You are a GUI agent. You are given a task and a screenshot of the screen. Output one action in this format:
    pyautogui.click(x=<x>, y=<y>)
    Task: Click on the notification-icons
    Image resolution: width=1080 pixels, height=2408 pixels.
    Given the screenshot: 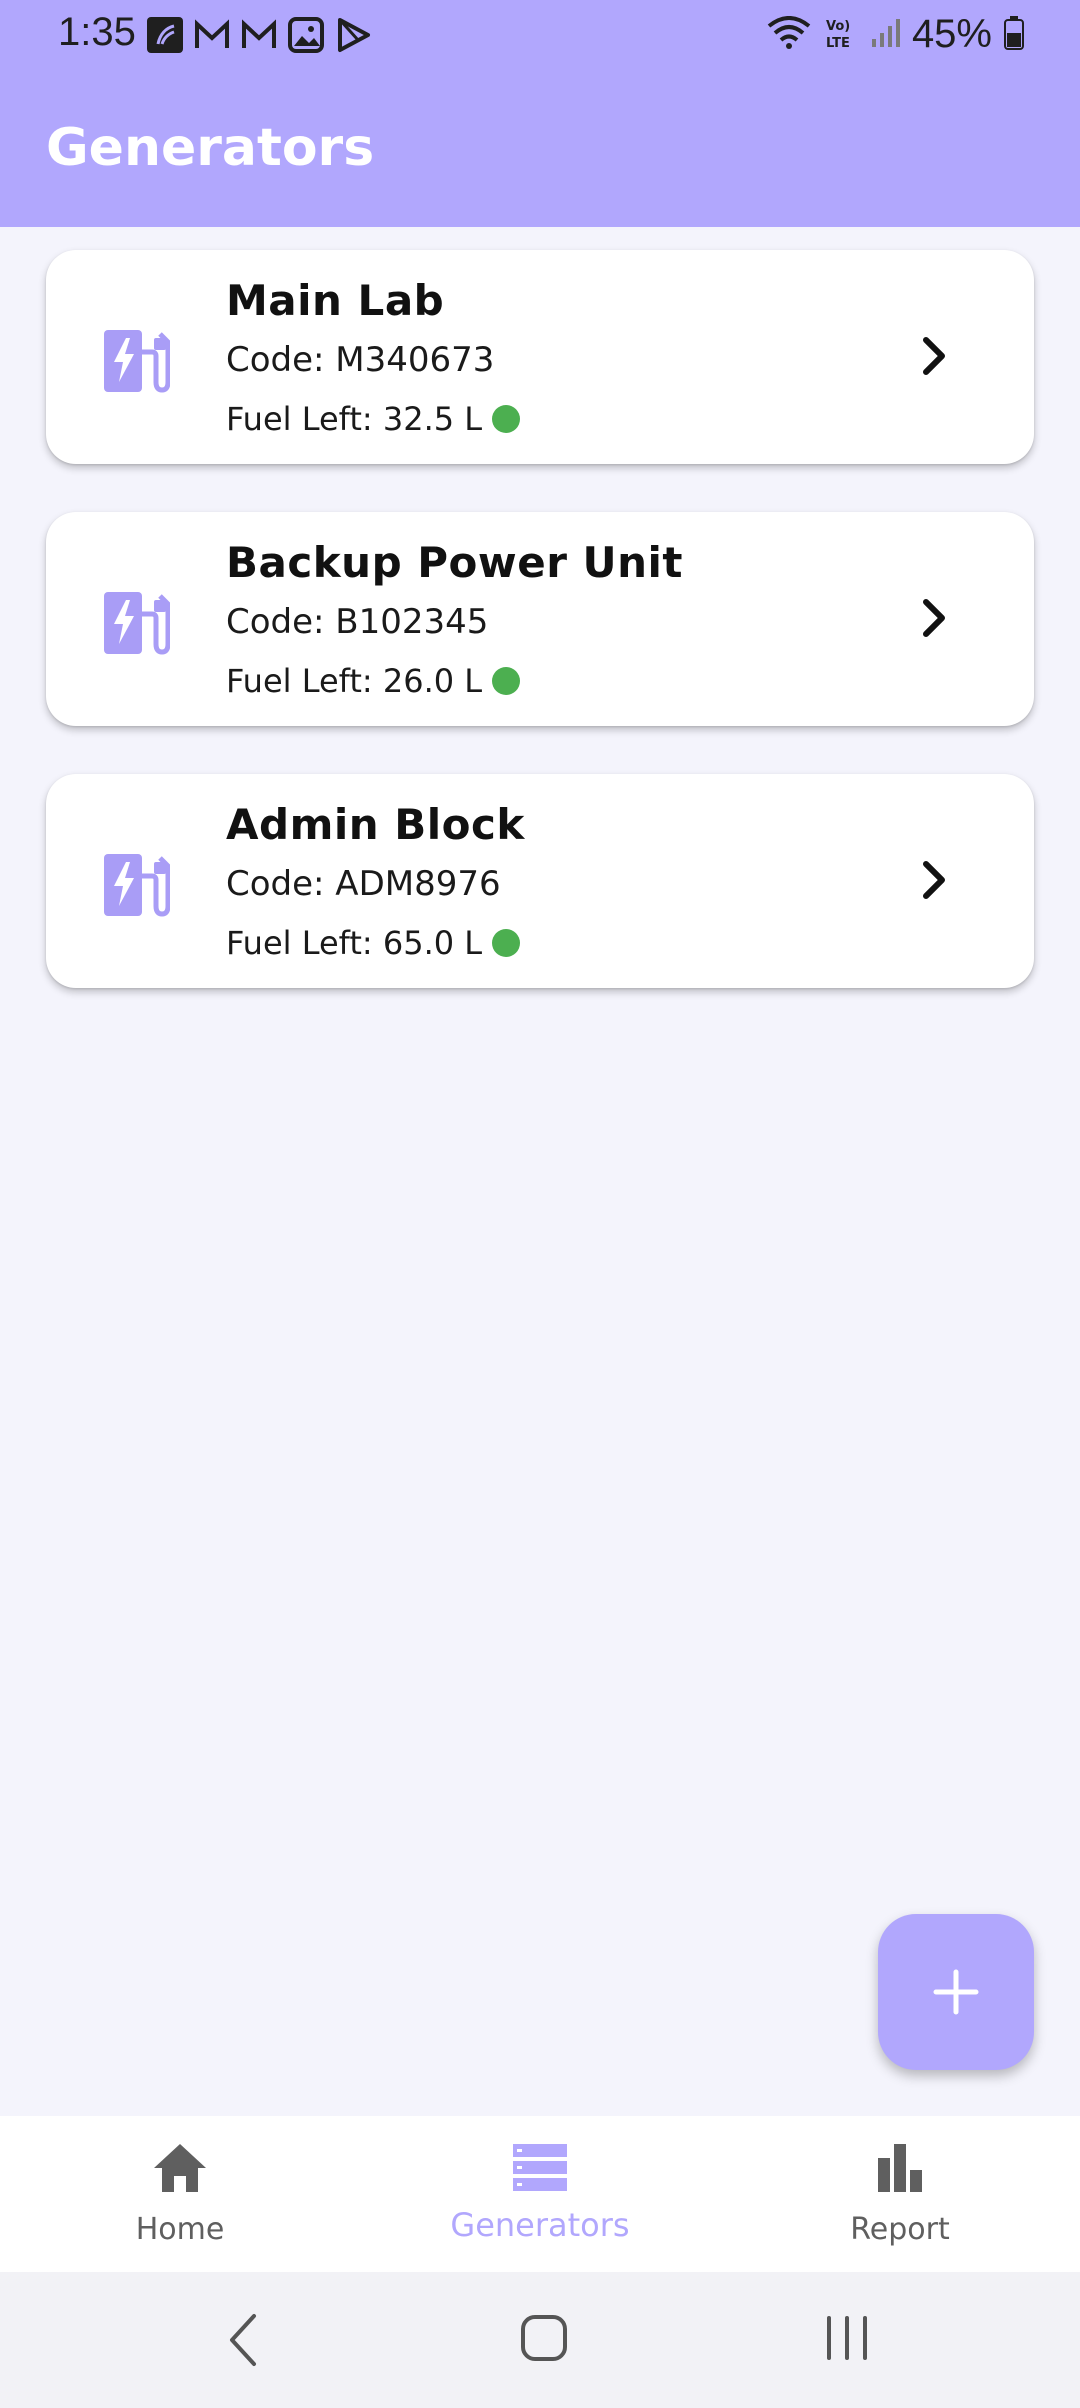 What is the action you would take?
    pyautogui.click(x=259, y=35)
    